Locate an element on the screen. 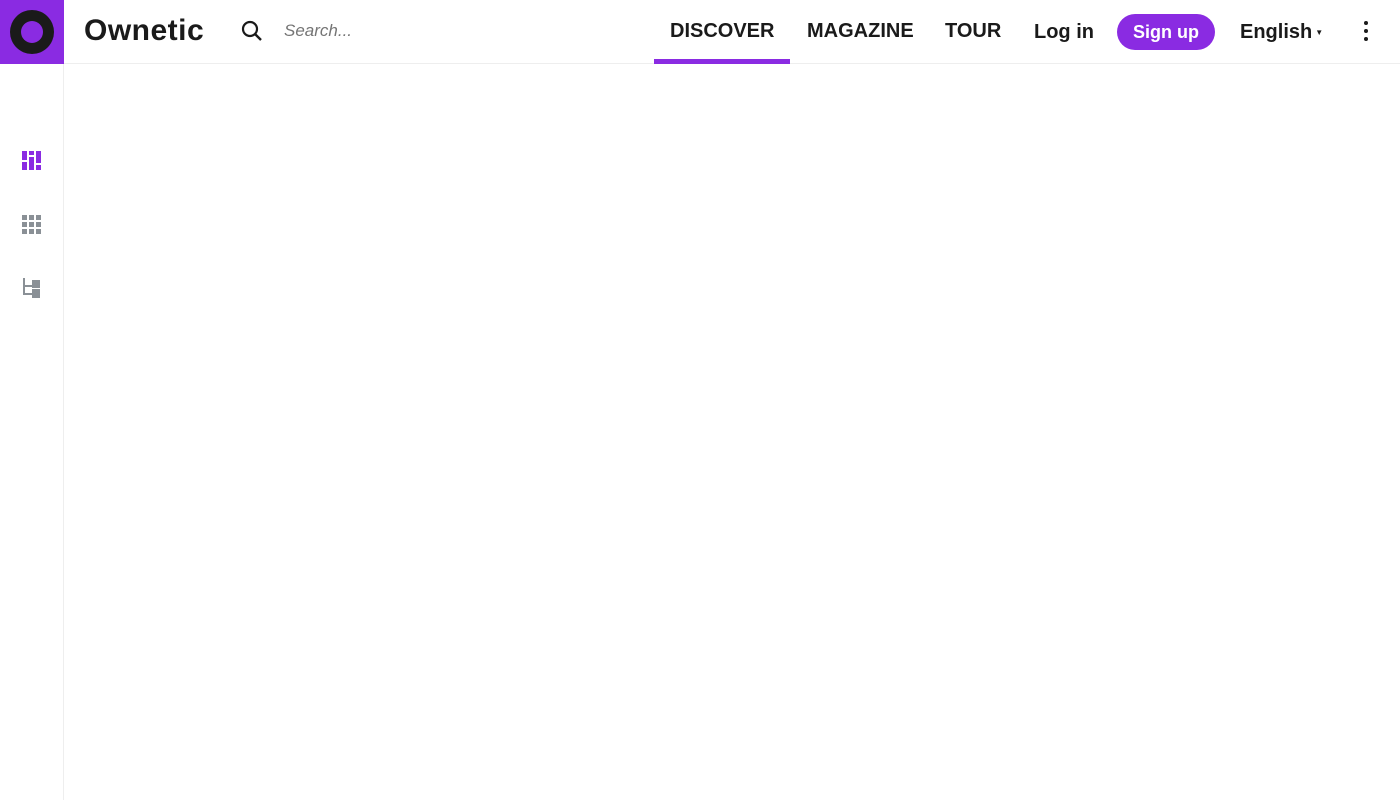 This screenshot has height=800, width=1400. grid-view-icon is located at coordinates (32, 225).